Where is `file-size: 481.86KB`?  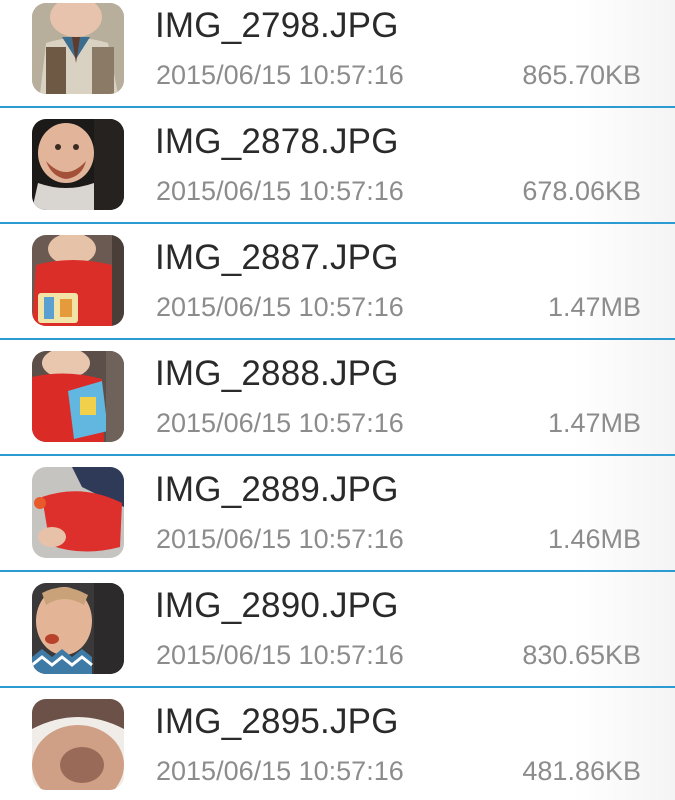 file-size: 481.86KB is located at coordinates (581, 771).